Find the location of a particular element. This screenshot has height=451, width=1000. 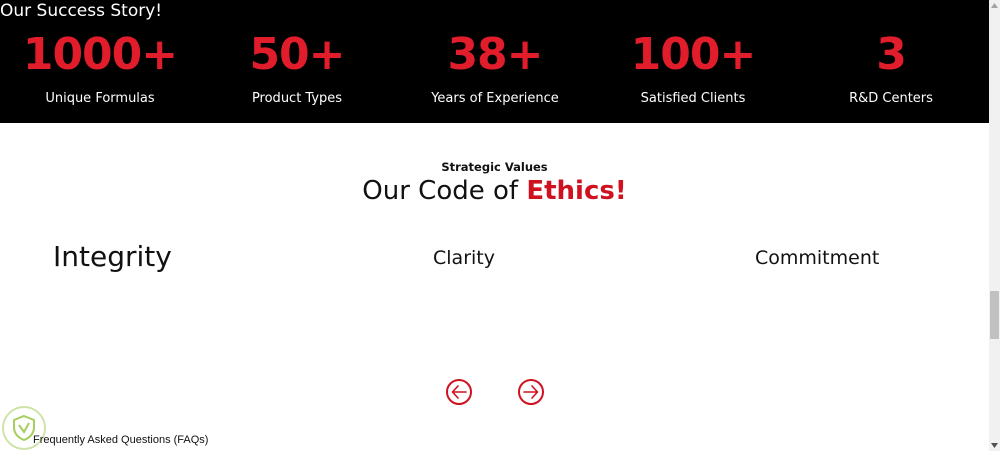

title-accent: Ethics! is located at coordinates (576, 191).